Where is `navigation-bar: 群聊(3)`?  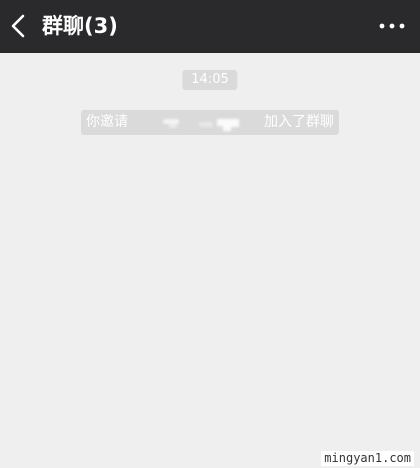 navigation-bar: 群聊(3) is located at coordinates (210, 26).